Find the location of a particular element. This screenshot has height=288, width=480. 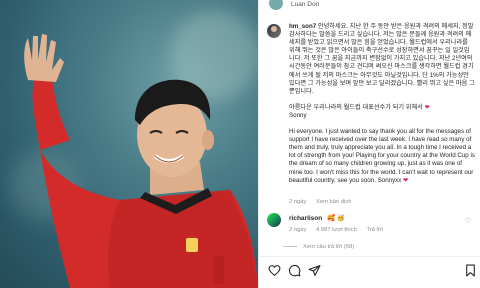

post-time: 2 ngày is located at coordinates (298, 202).